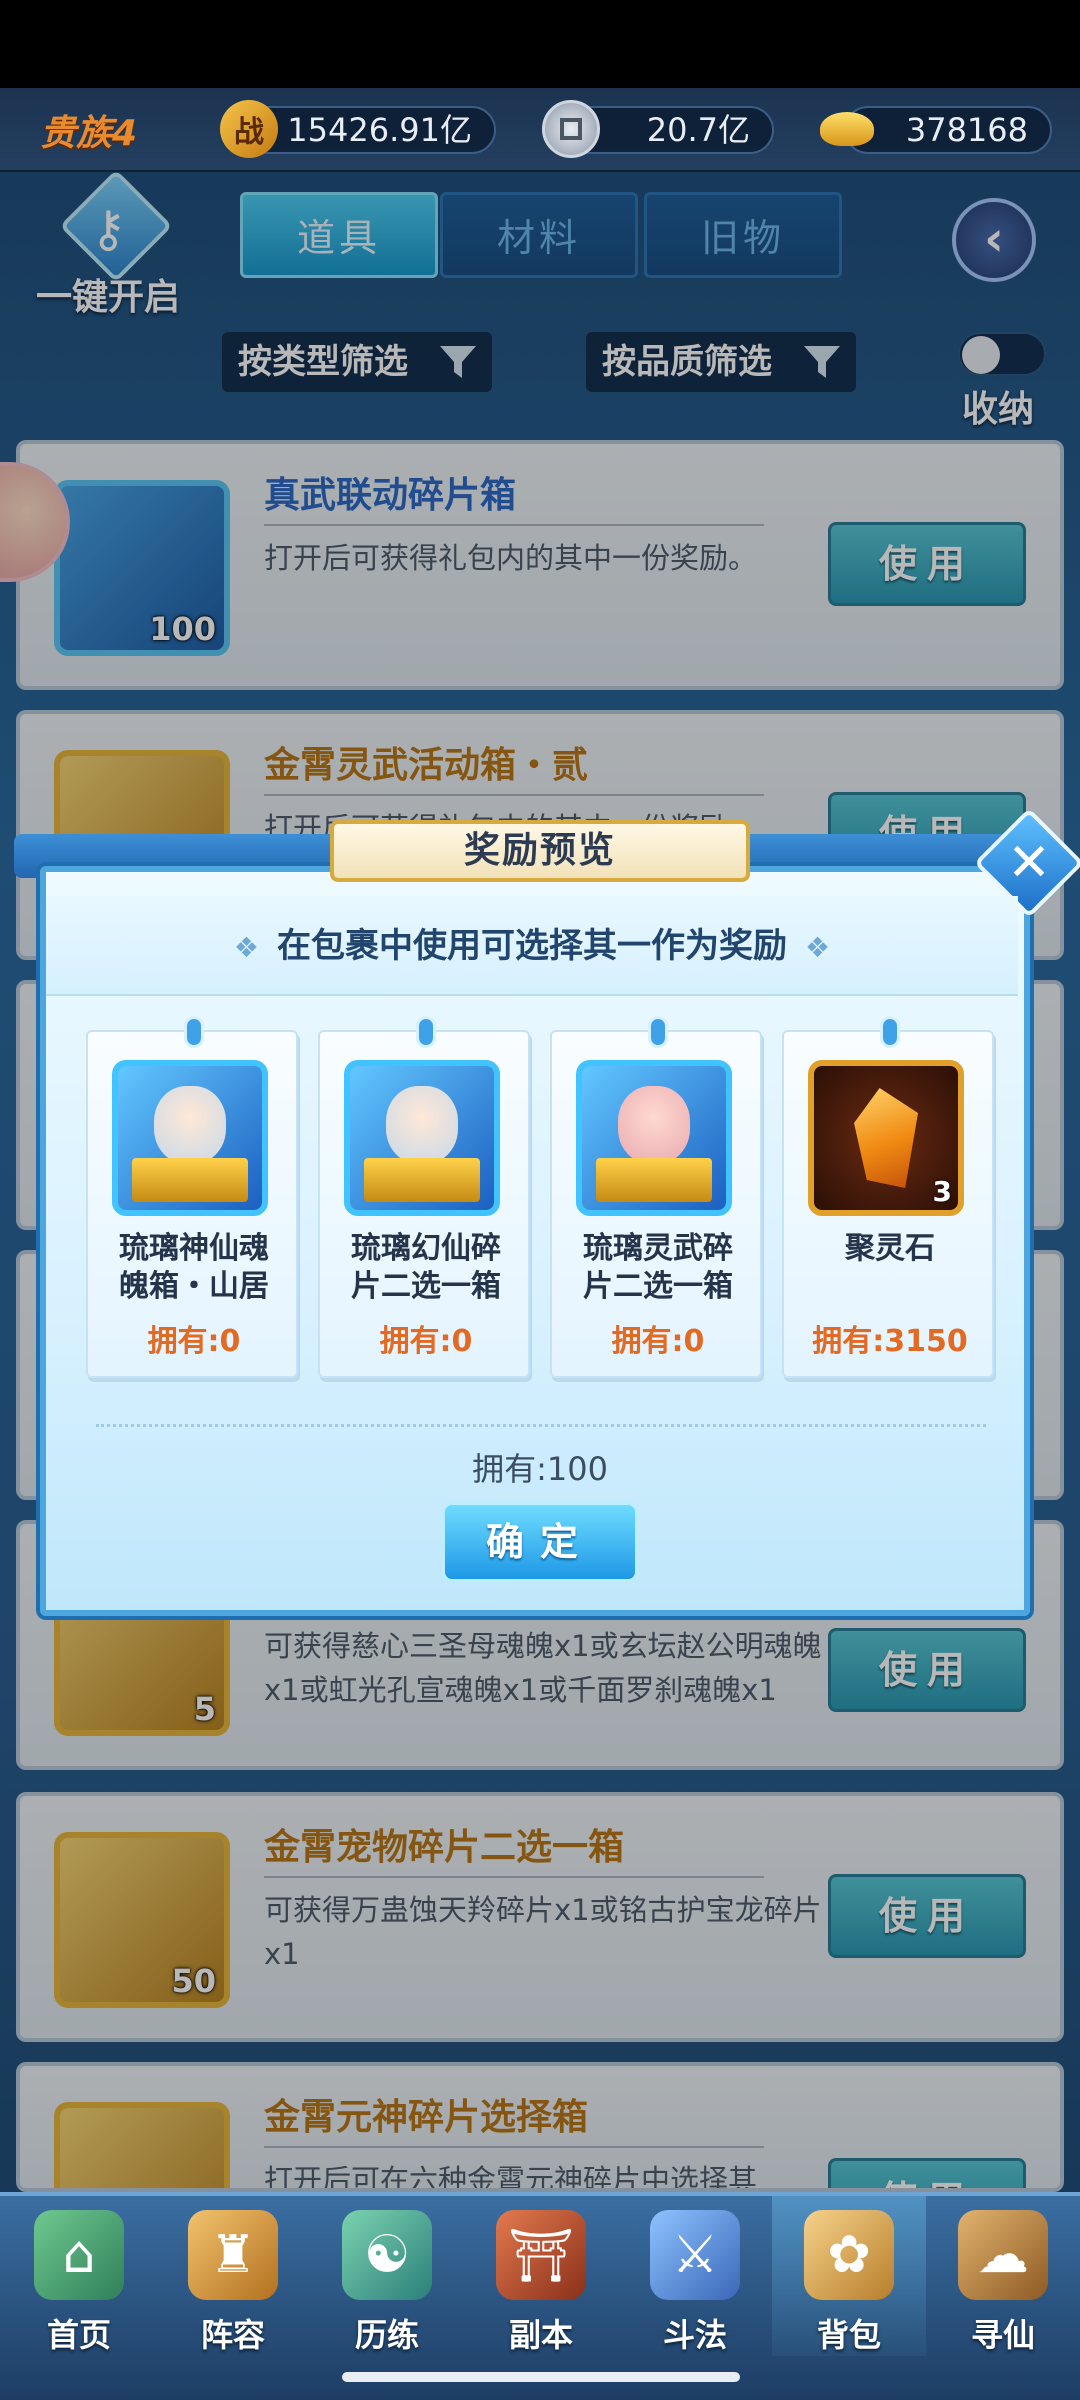  I want to click on owned-total: 拥有:100, so click(540, 1469).